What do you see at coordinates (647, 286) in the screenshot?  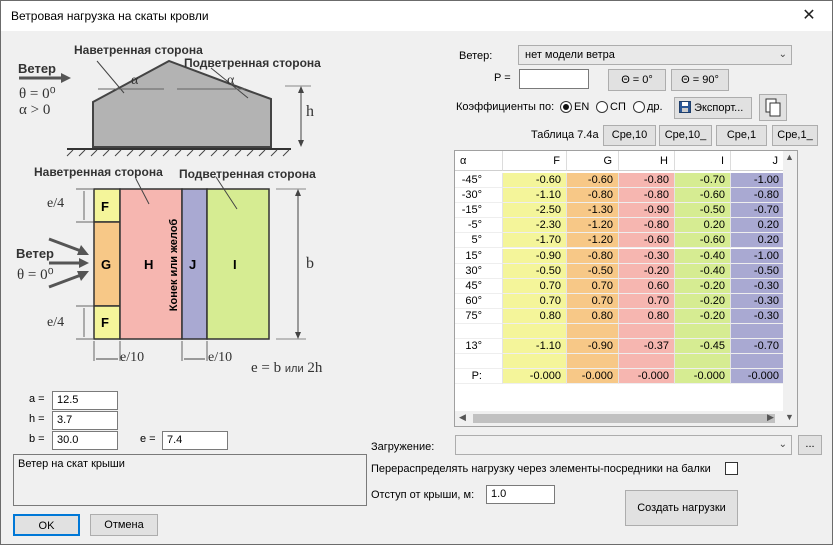 I see `grid-cell: 0.60` at bounding box center [647, 286].